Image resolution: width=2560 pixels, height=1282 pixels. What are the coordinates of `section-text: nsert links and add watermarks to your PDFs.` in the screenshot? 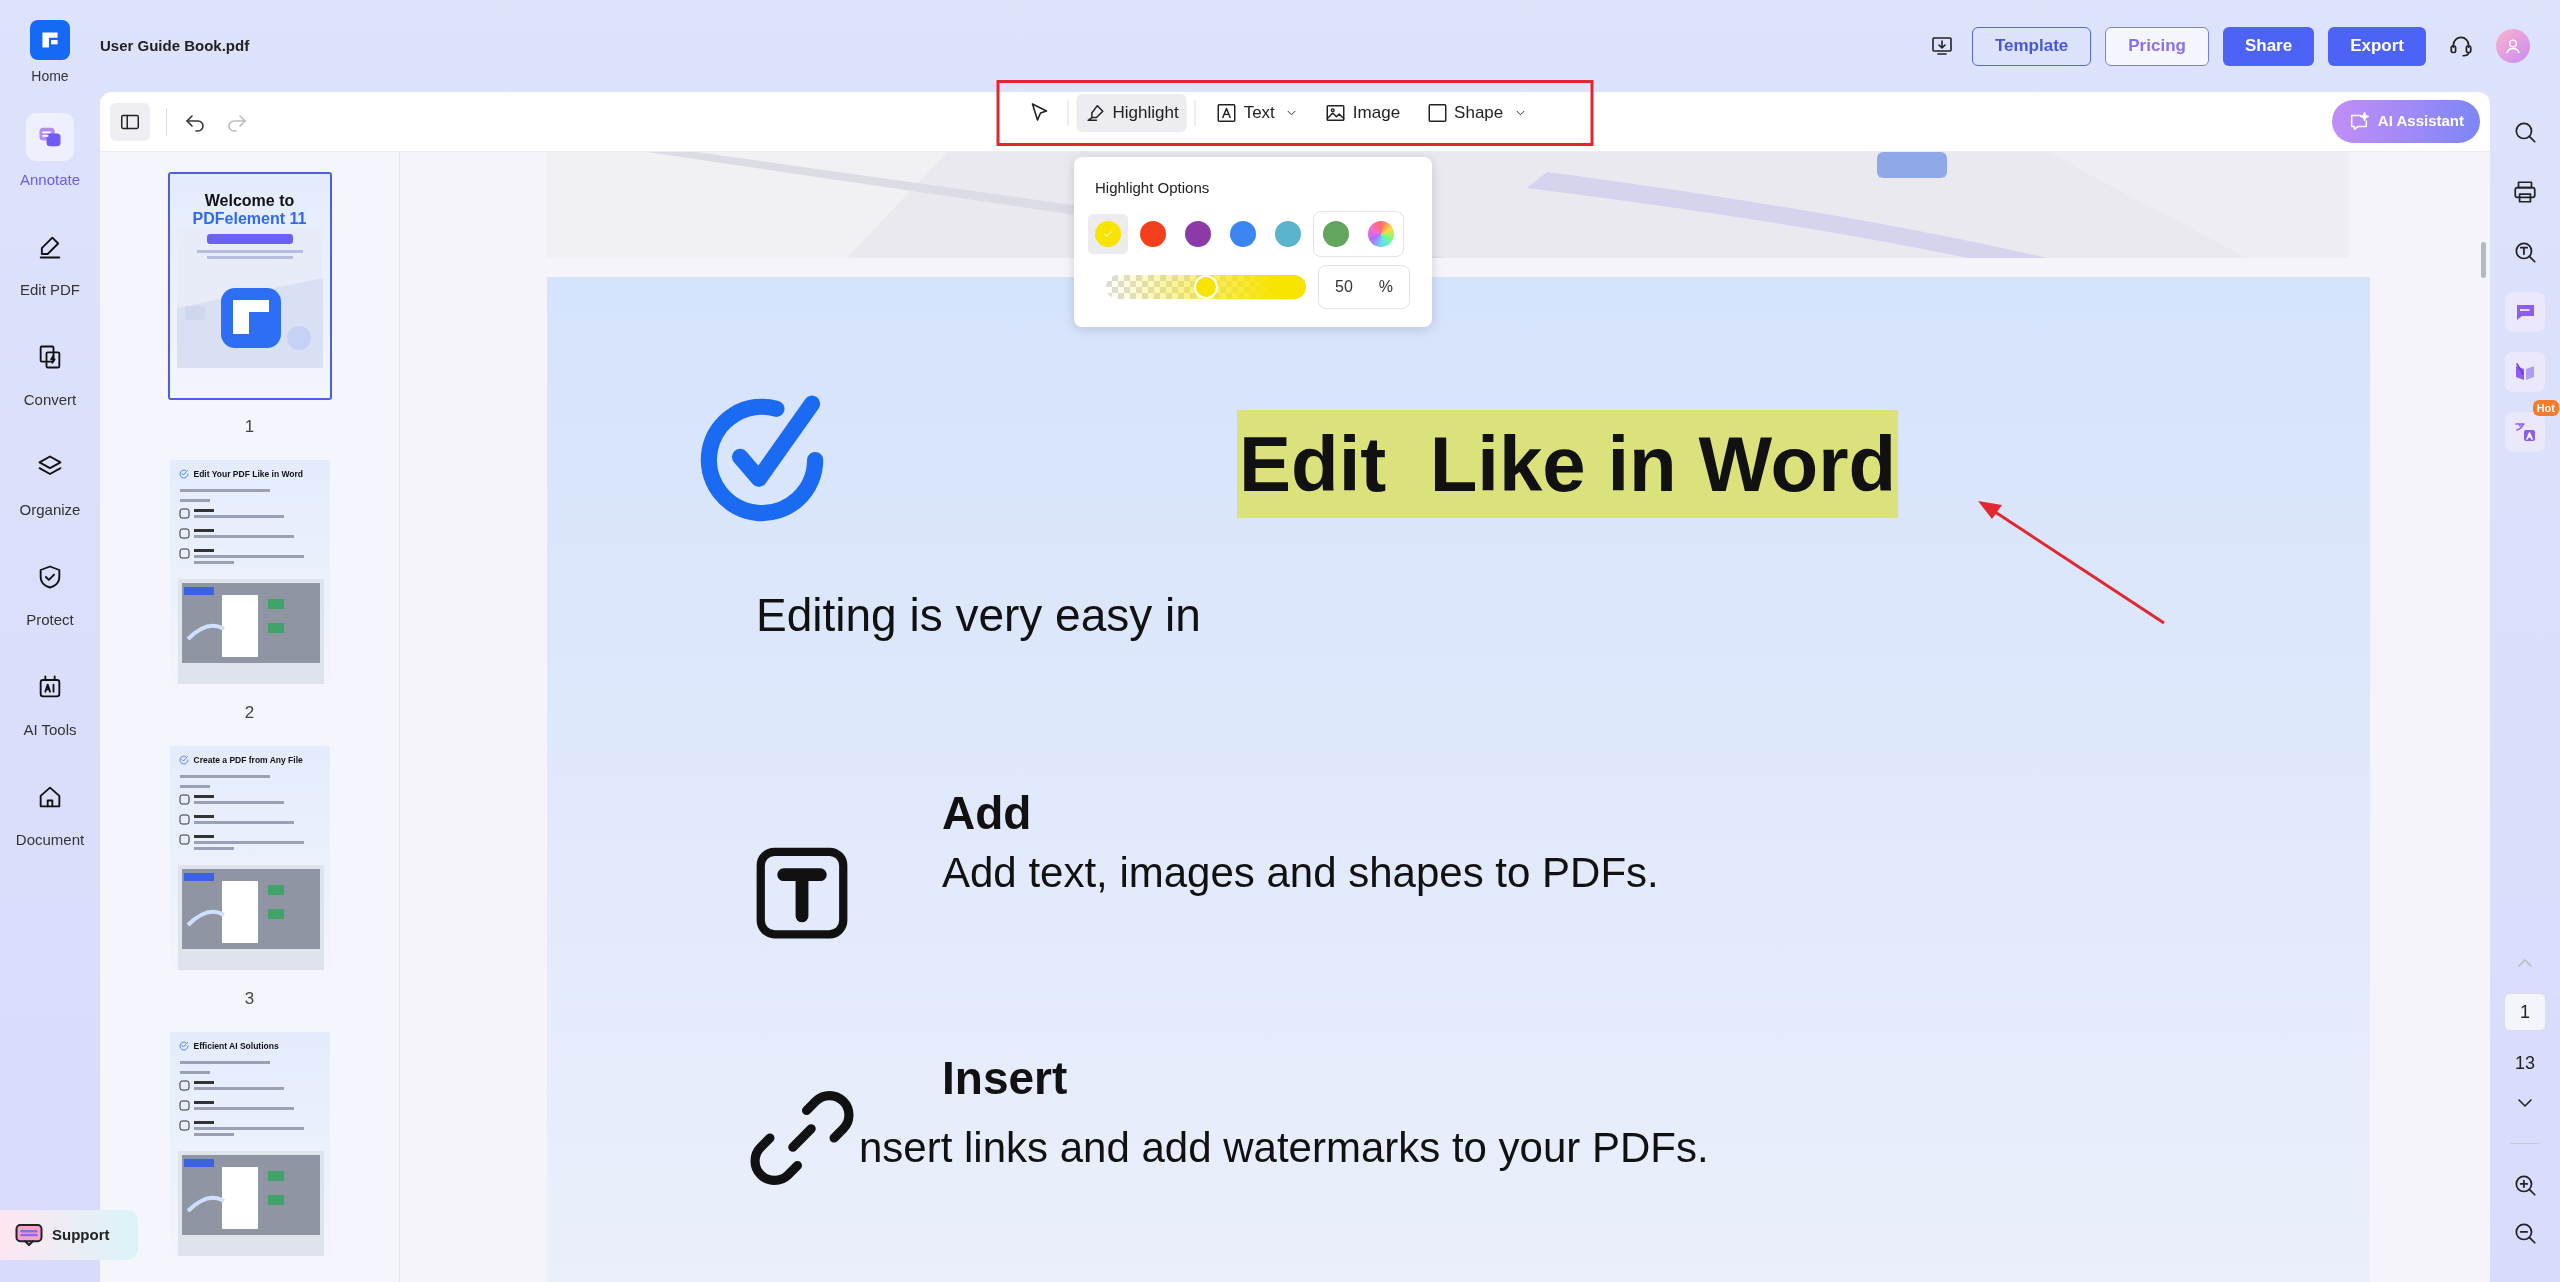 It's located at (1284, 1148).